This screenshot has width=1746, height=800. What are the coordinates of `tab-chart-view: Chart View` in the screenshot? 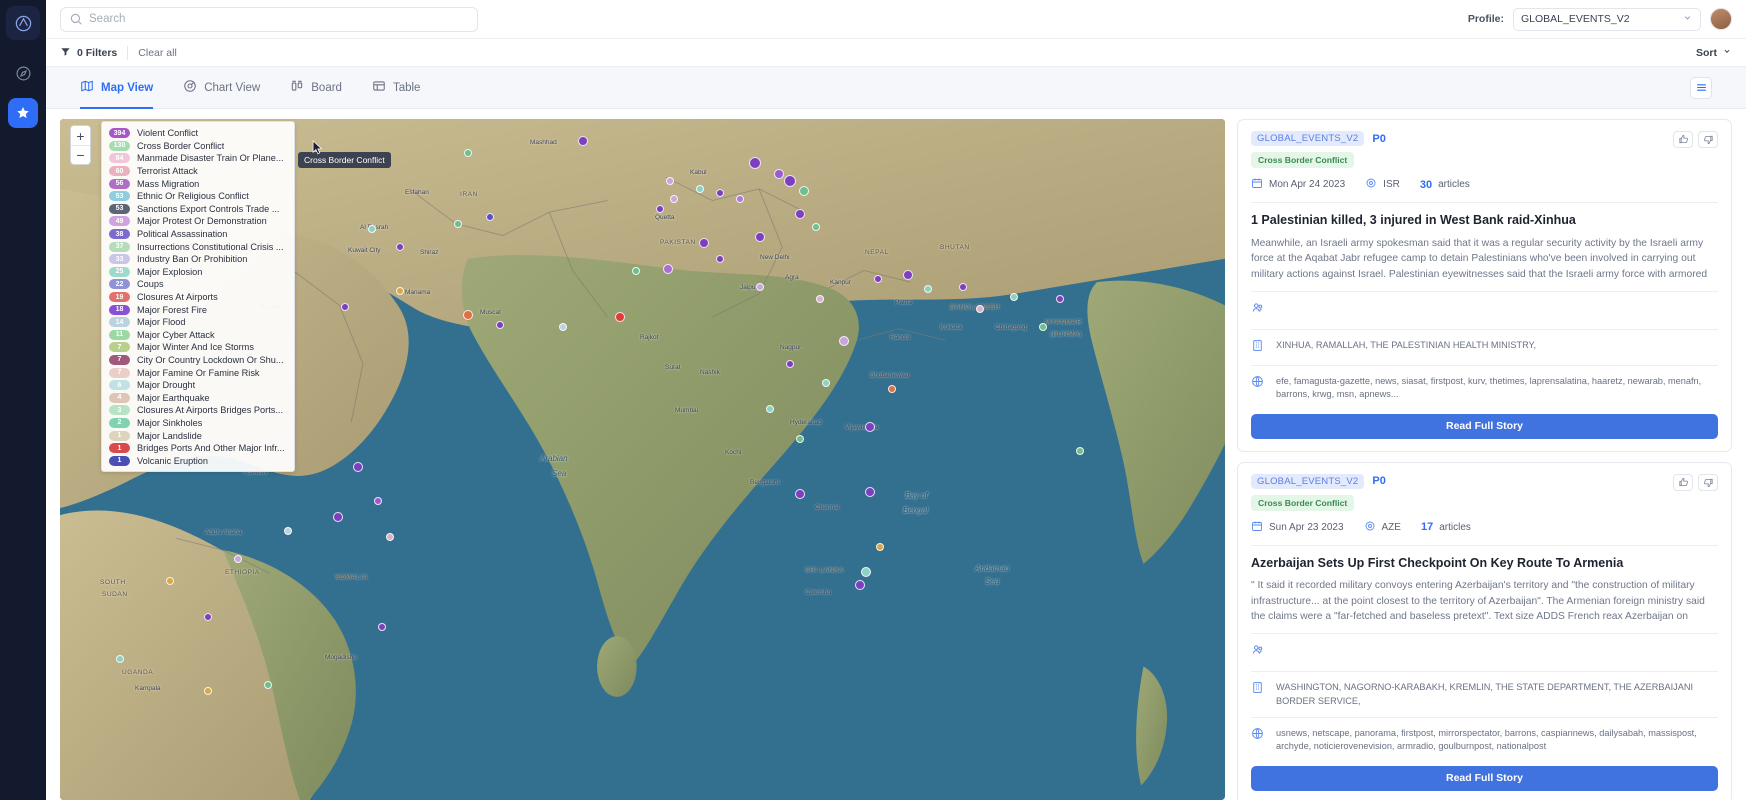 It's located at (221, 88).